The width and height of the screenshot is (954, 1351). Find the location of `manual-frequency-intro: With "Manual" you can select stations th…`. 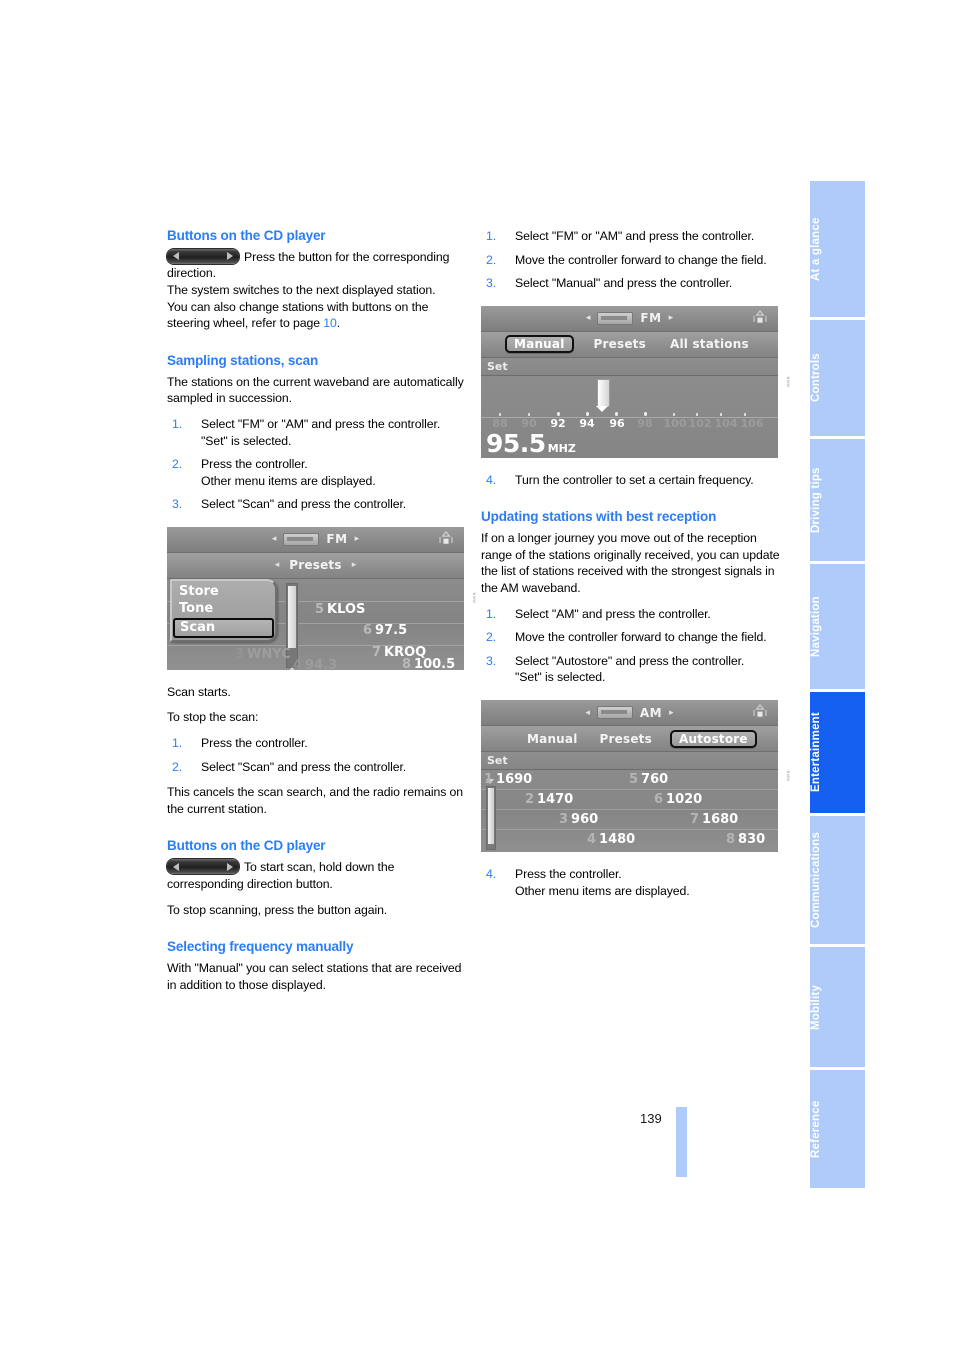

manual-frequency-intro: With "Manual" you can select stations th… is located at coordinates (314, 976).